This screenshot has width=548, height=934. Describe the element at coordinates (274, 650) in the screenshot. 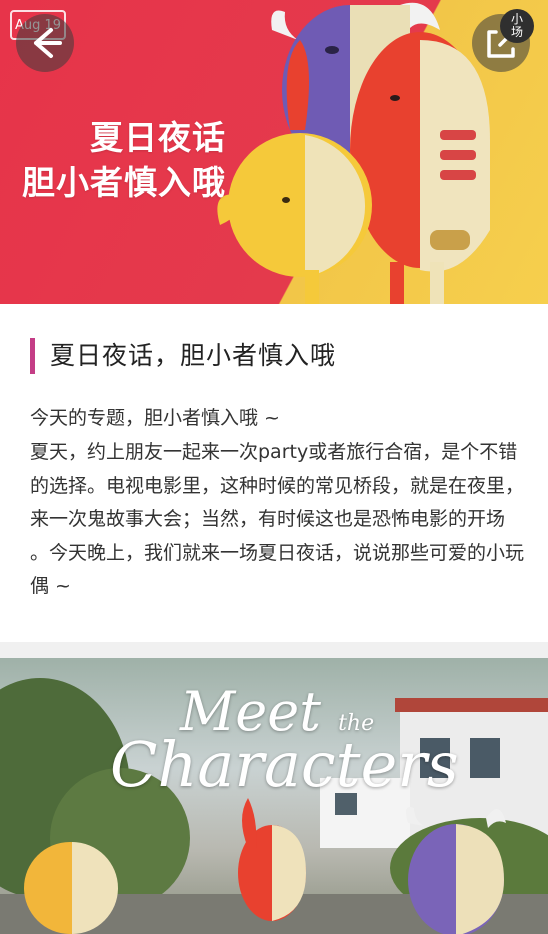

I see `section-divider` at that location.